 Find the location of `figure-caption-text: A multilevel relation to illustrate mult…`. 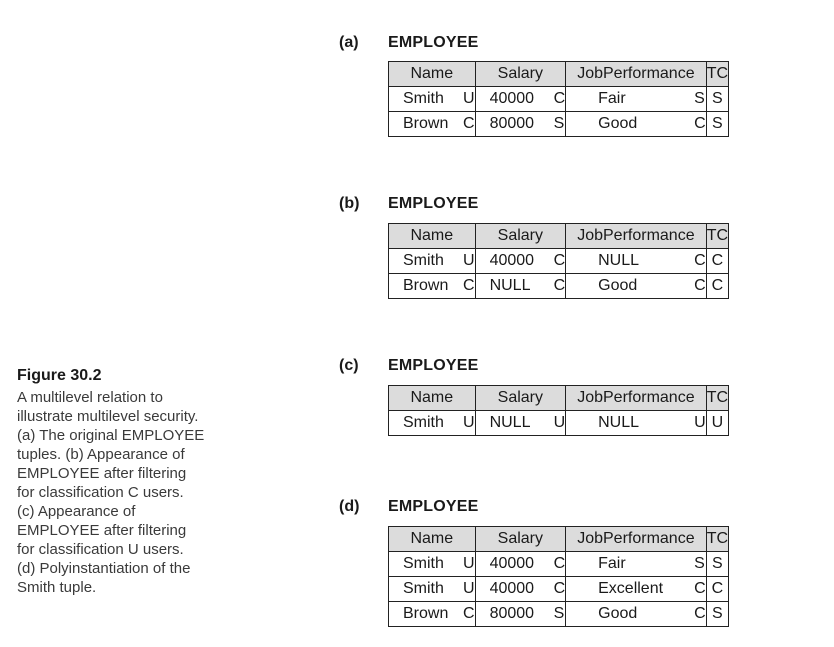

figure-caption-text: A multilevel relation to illustrate mult… is located at coordinates (142, 492).